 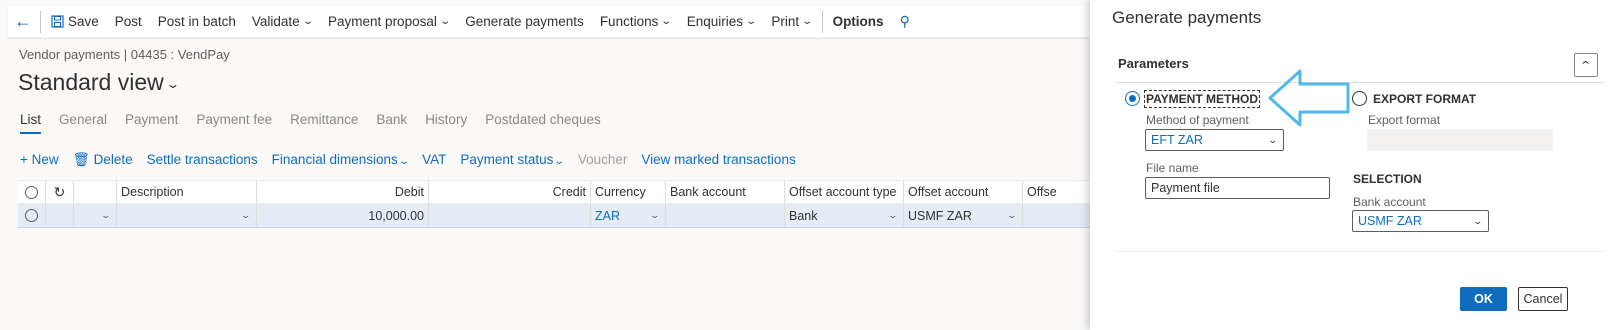 What do you see at coordinates (1390, 221) in the screenshot?
I see `bank-account-value: USMF ZAR` at bounding box center [1390, 221].